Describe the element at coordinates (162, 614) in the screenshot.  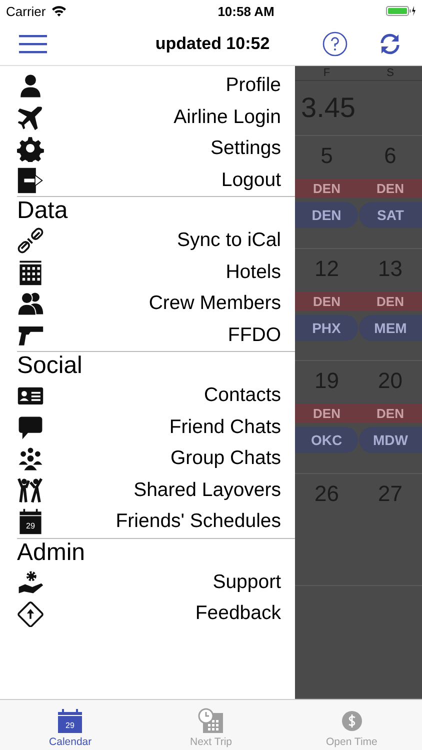
I see `menu-item: Feedback` at that location.